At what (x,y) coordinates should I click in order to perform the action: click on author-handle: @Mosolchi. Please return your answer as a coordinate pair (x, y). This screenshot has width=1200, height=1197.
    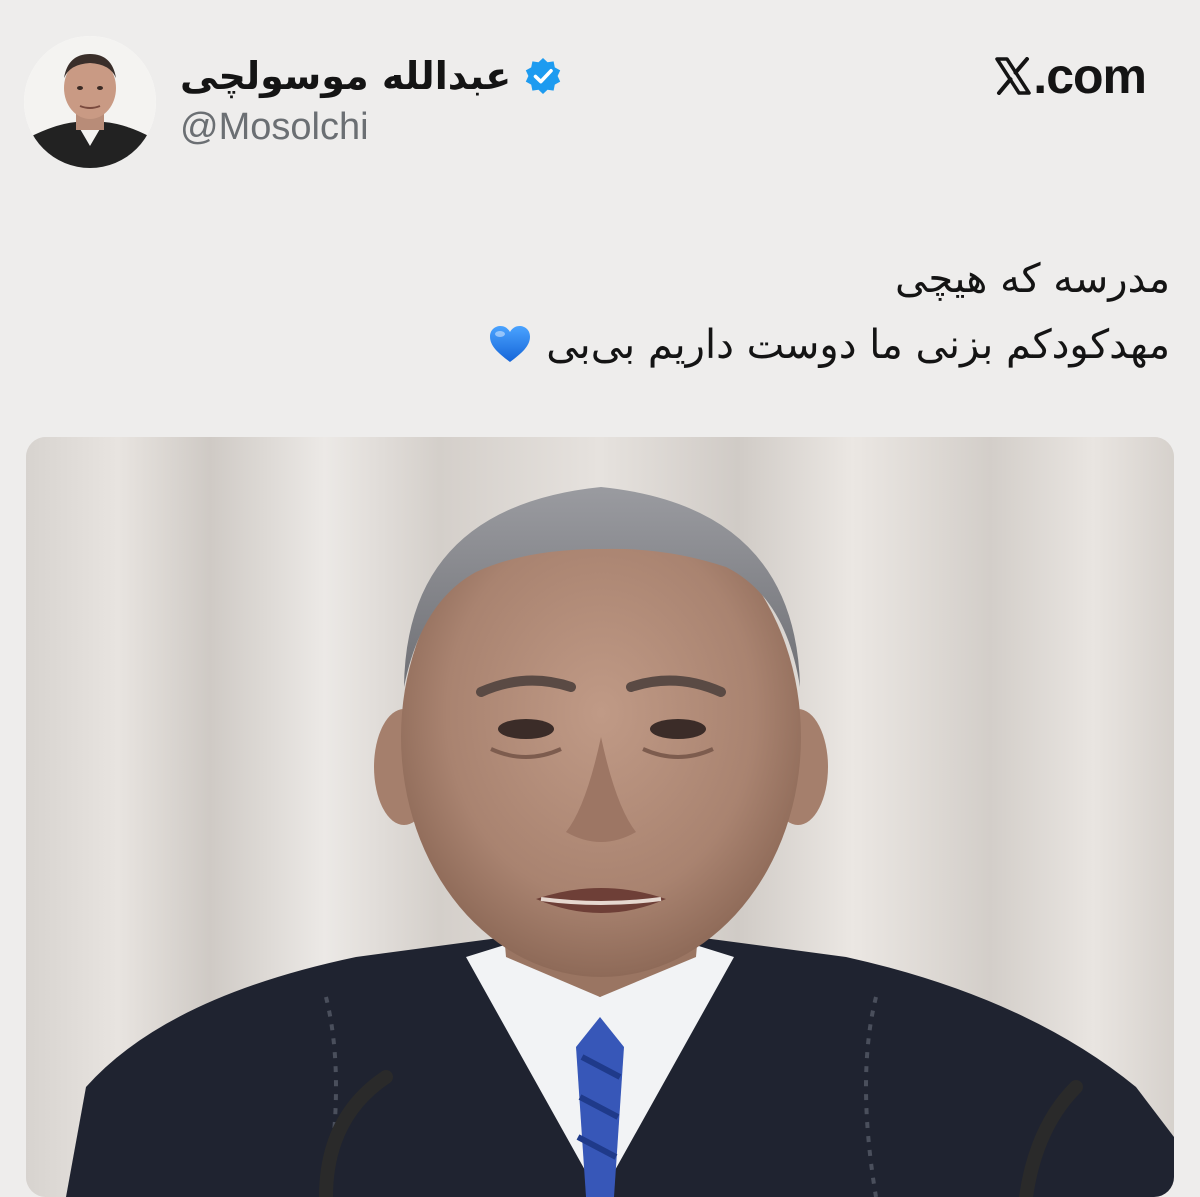
    Looking at the image, I should click on (274, 127).